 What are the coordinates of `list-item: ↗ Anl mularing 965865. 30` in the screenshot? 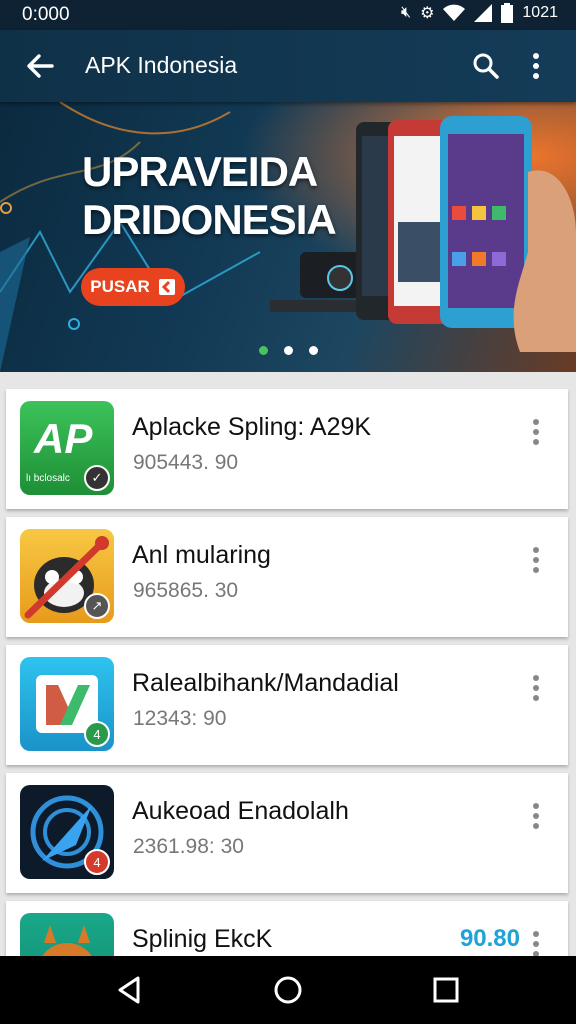 It's located at (287, 577).